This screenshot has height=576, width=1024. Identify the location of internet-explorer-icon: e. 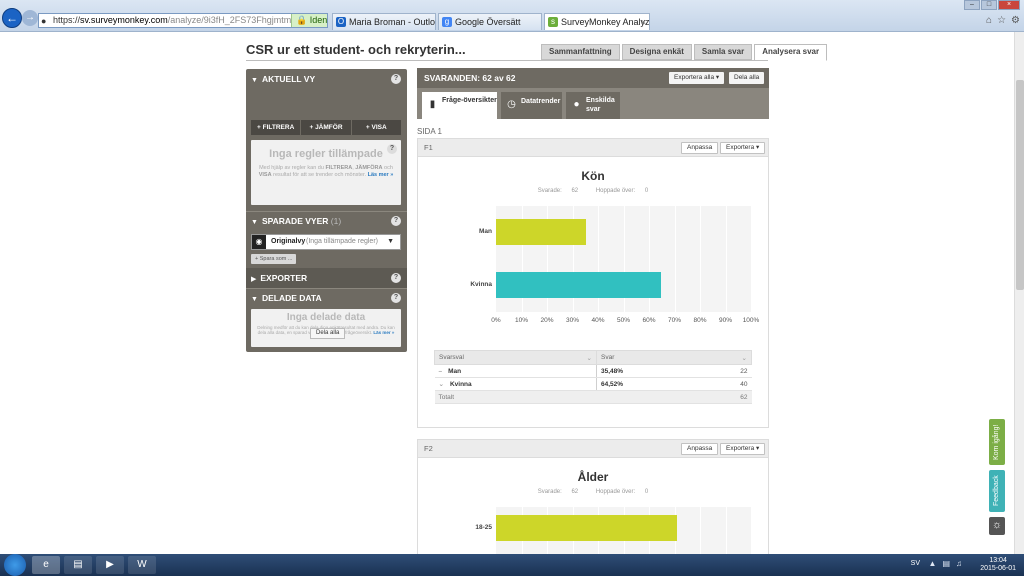
(46, 565).